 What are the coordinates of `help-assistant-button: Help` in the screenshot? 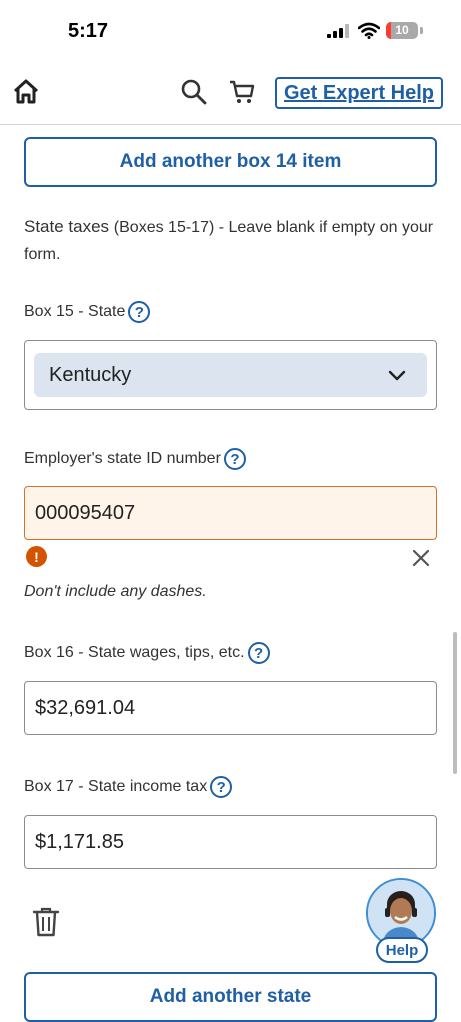 It's located at (402, 921).